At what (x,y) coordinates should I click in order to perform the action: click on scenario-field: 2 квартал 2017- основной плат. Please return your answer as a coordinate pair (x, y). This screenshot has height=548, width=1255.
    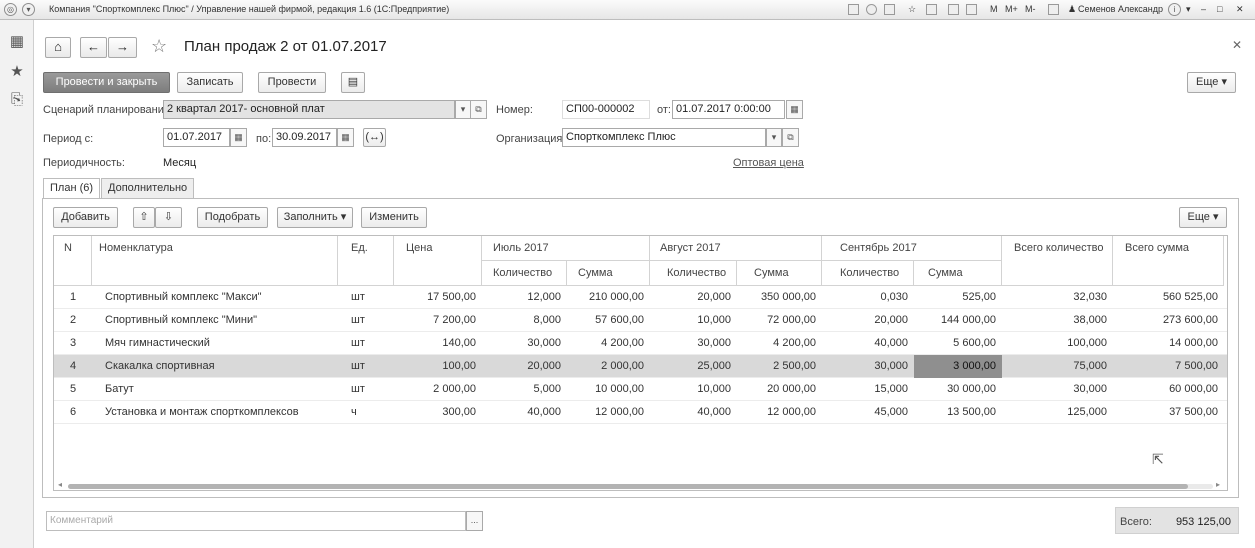
    Looking at the image, I should click on (309, 109).